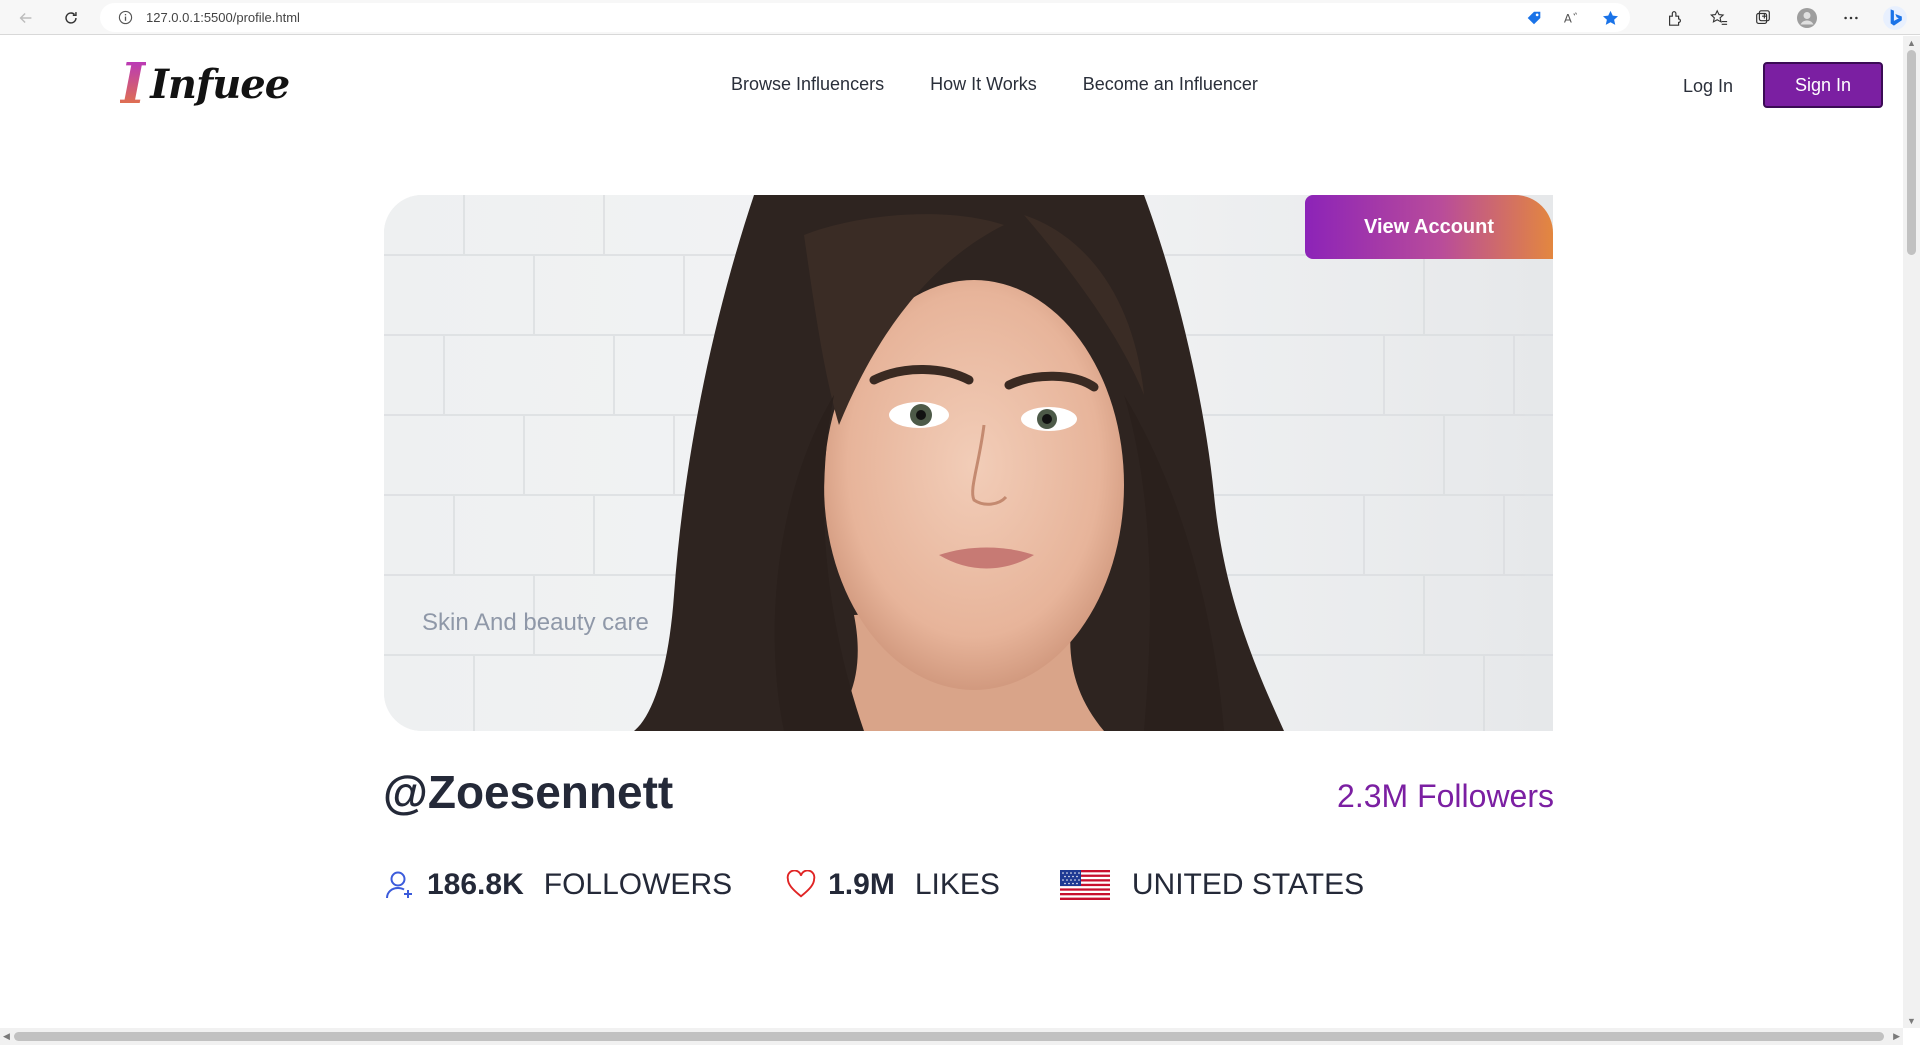 This screenshot has height=1045, width=1920. Describe the element at coordinates (1170, 84) in the screenshot. I see `nav-become-influencer: Become an Influencer` at that location.